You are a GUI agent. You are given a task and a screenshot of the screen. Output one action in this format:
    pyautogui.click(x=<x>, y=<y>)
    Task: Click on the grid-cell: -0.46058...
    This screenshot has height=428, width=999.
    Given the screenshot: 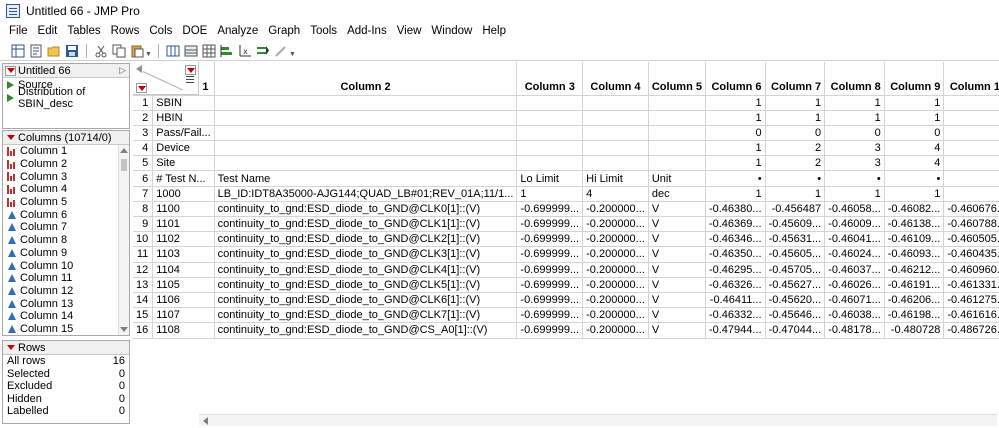 What is the action you would take?
    pyautogui.click(x=854, y=209)
    